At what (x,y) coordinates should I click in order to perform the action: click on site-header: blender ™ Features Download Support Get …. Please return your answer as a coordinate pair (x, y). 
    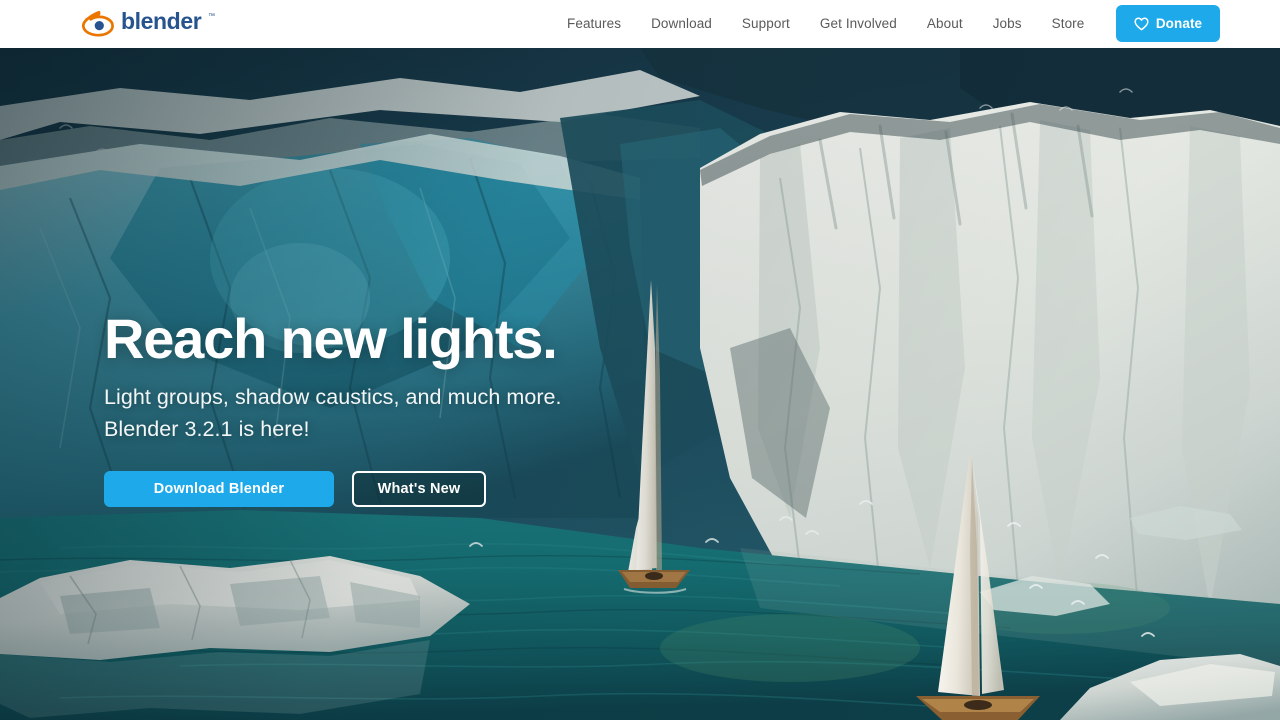
    Looking at the image, I should click on (640, 24).